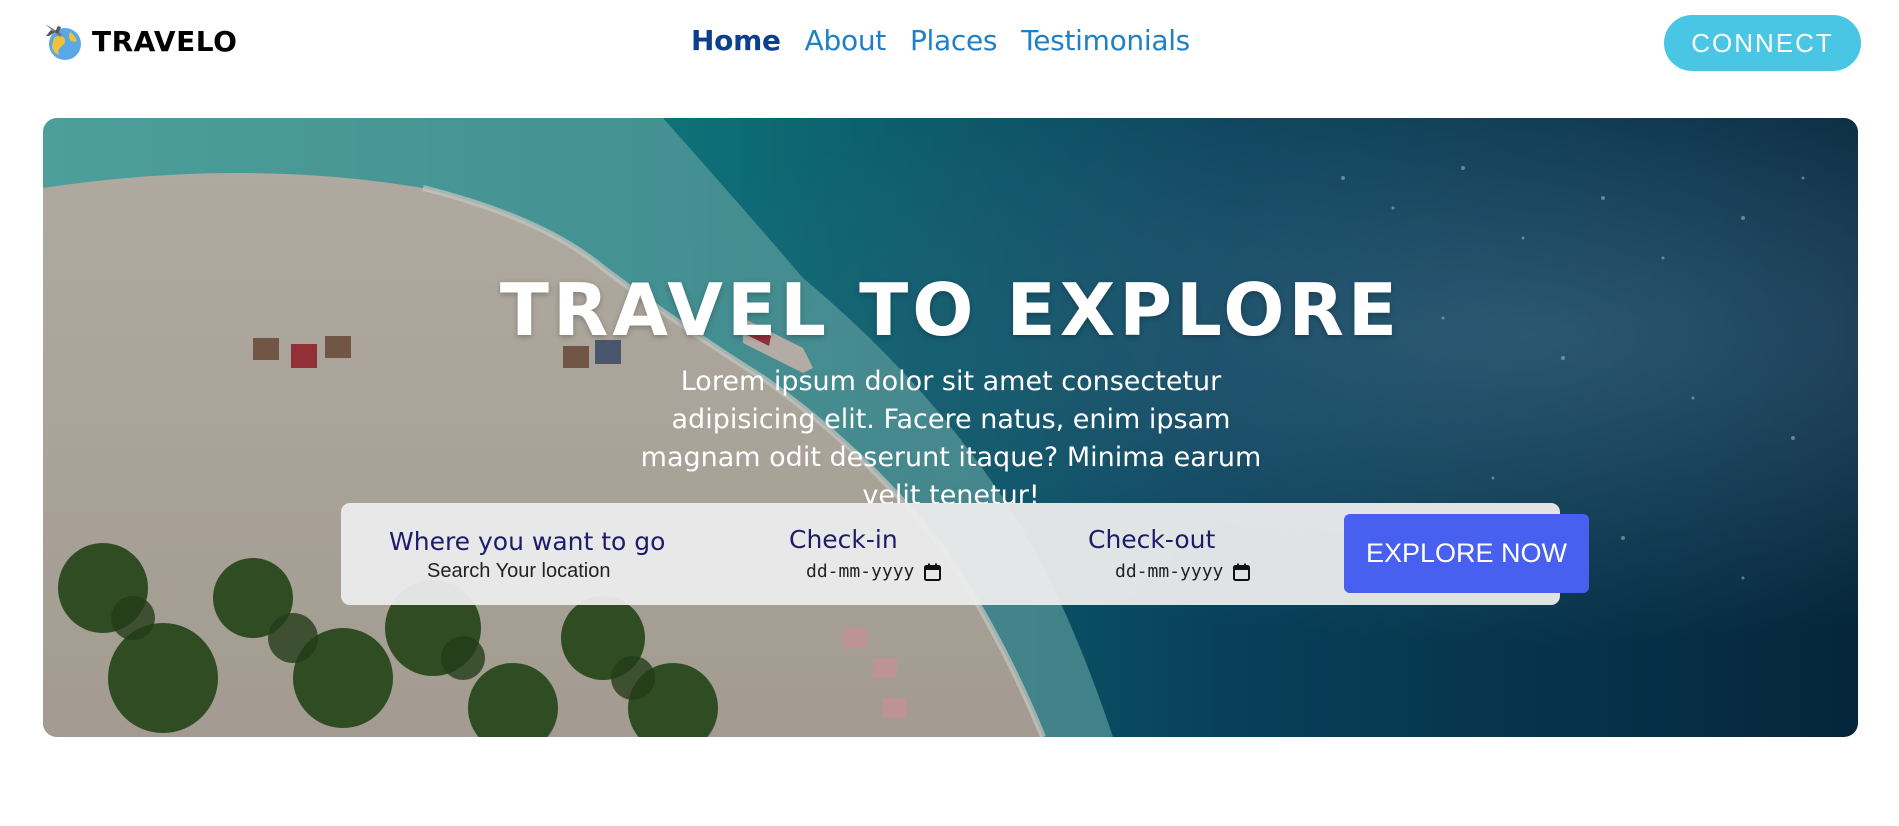  Describe the element at coordinates (1152, 539) in the screenshot. I see `checkout-label: Check-out` at that location.